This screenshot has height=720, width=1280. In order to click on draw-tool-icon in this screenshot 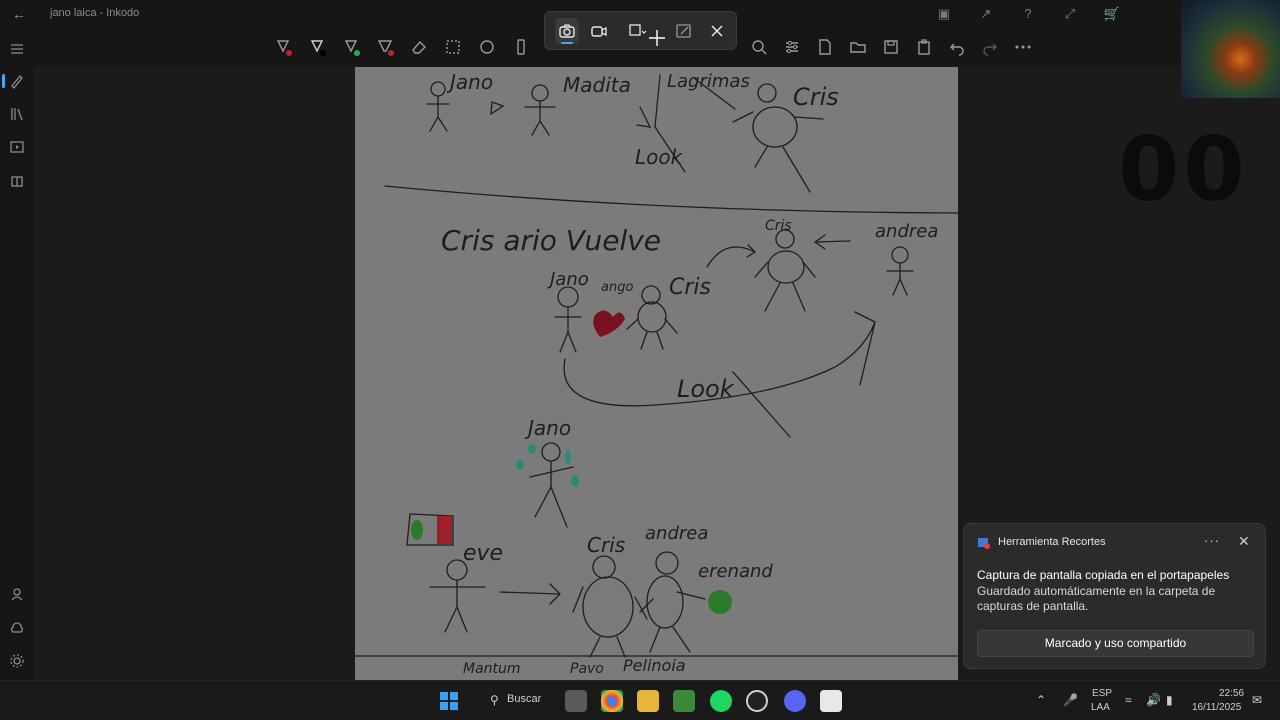, I will do `click(17, 81)`.